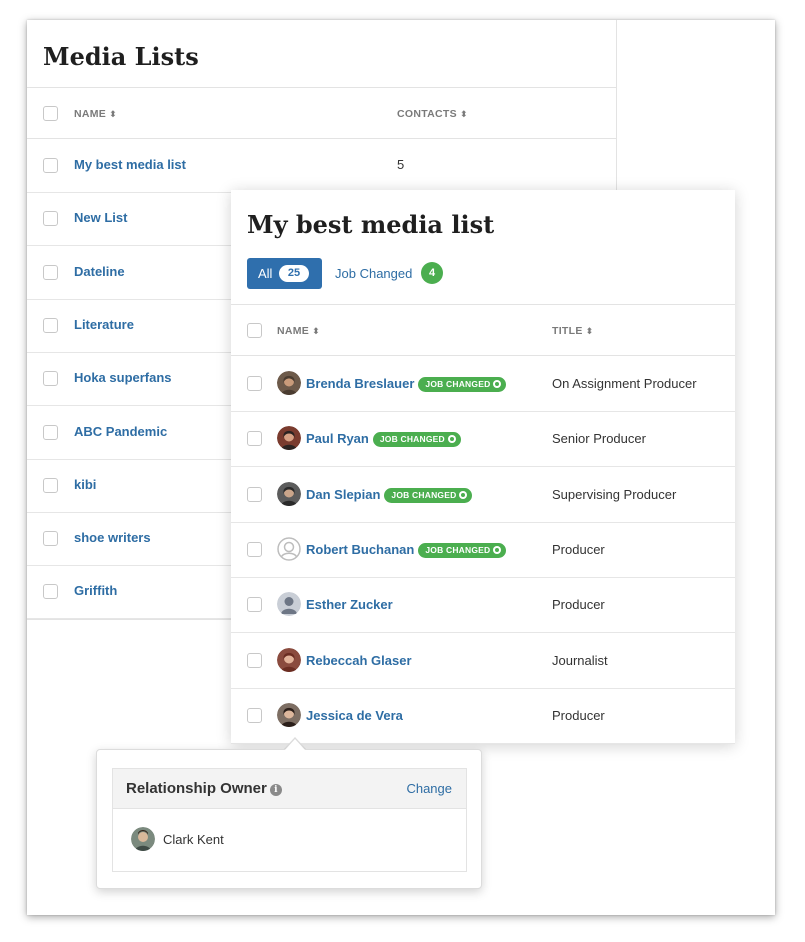 Image resolution: width=805 pixels, height=942 pixels. What do you see at coordinates (294, 273) in the screenshot?
I see `tab-all-count: 25` at bounding box center [294, 273].